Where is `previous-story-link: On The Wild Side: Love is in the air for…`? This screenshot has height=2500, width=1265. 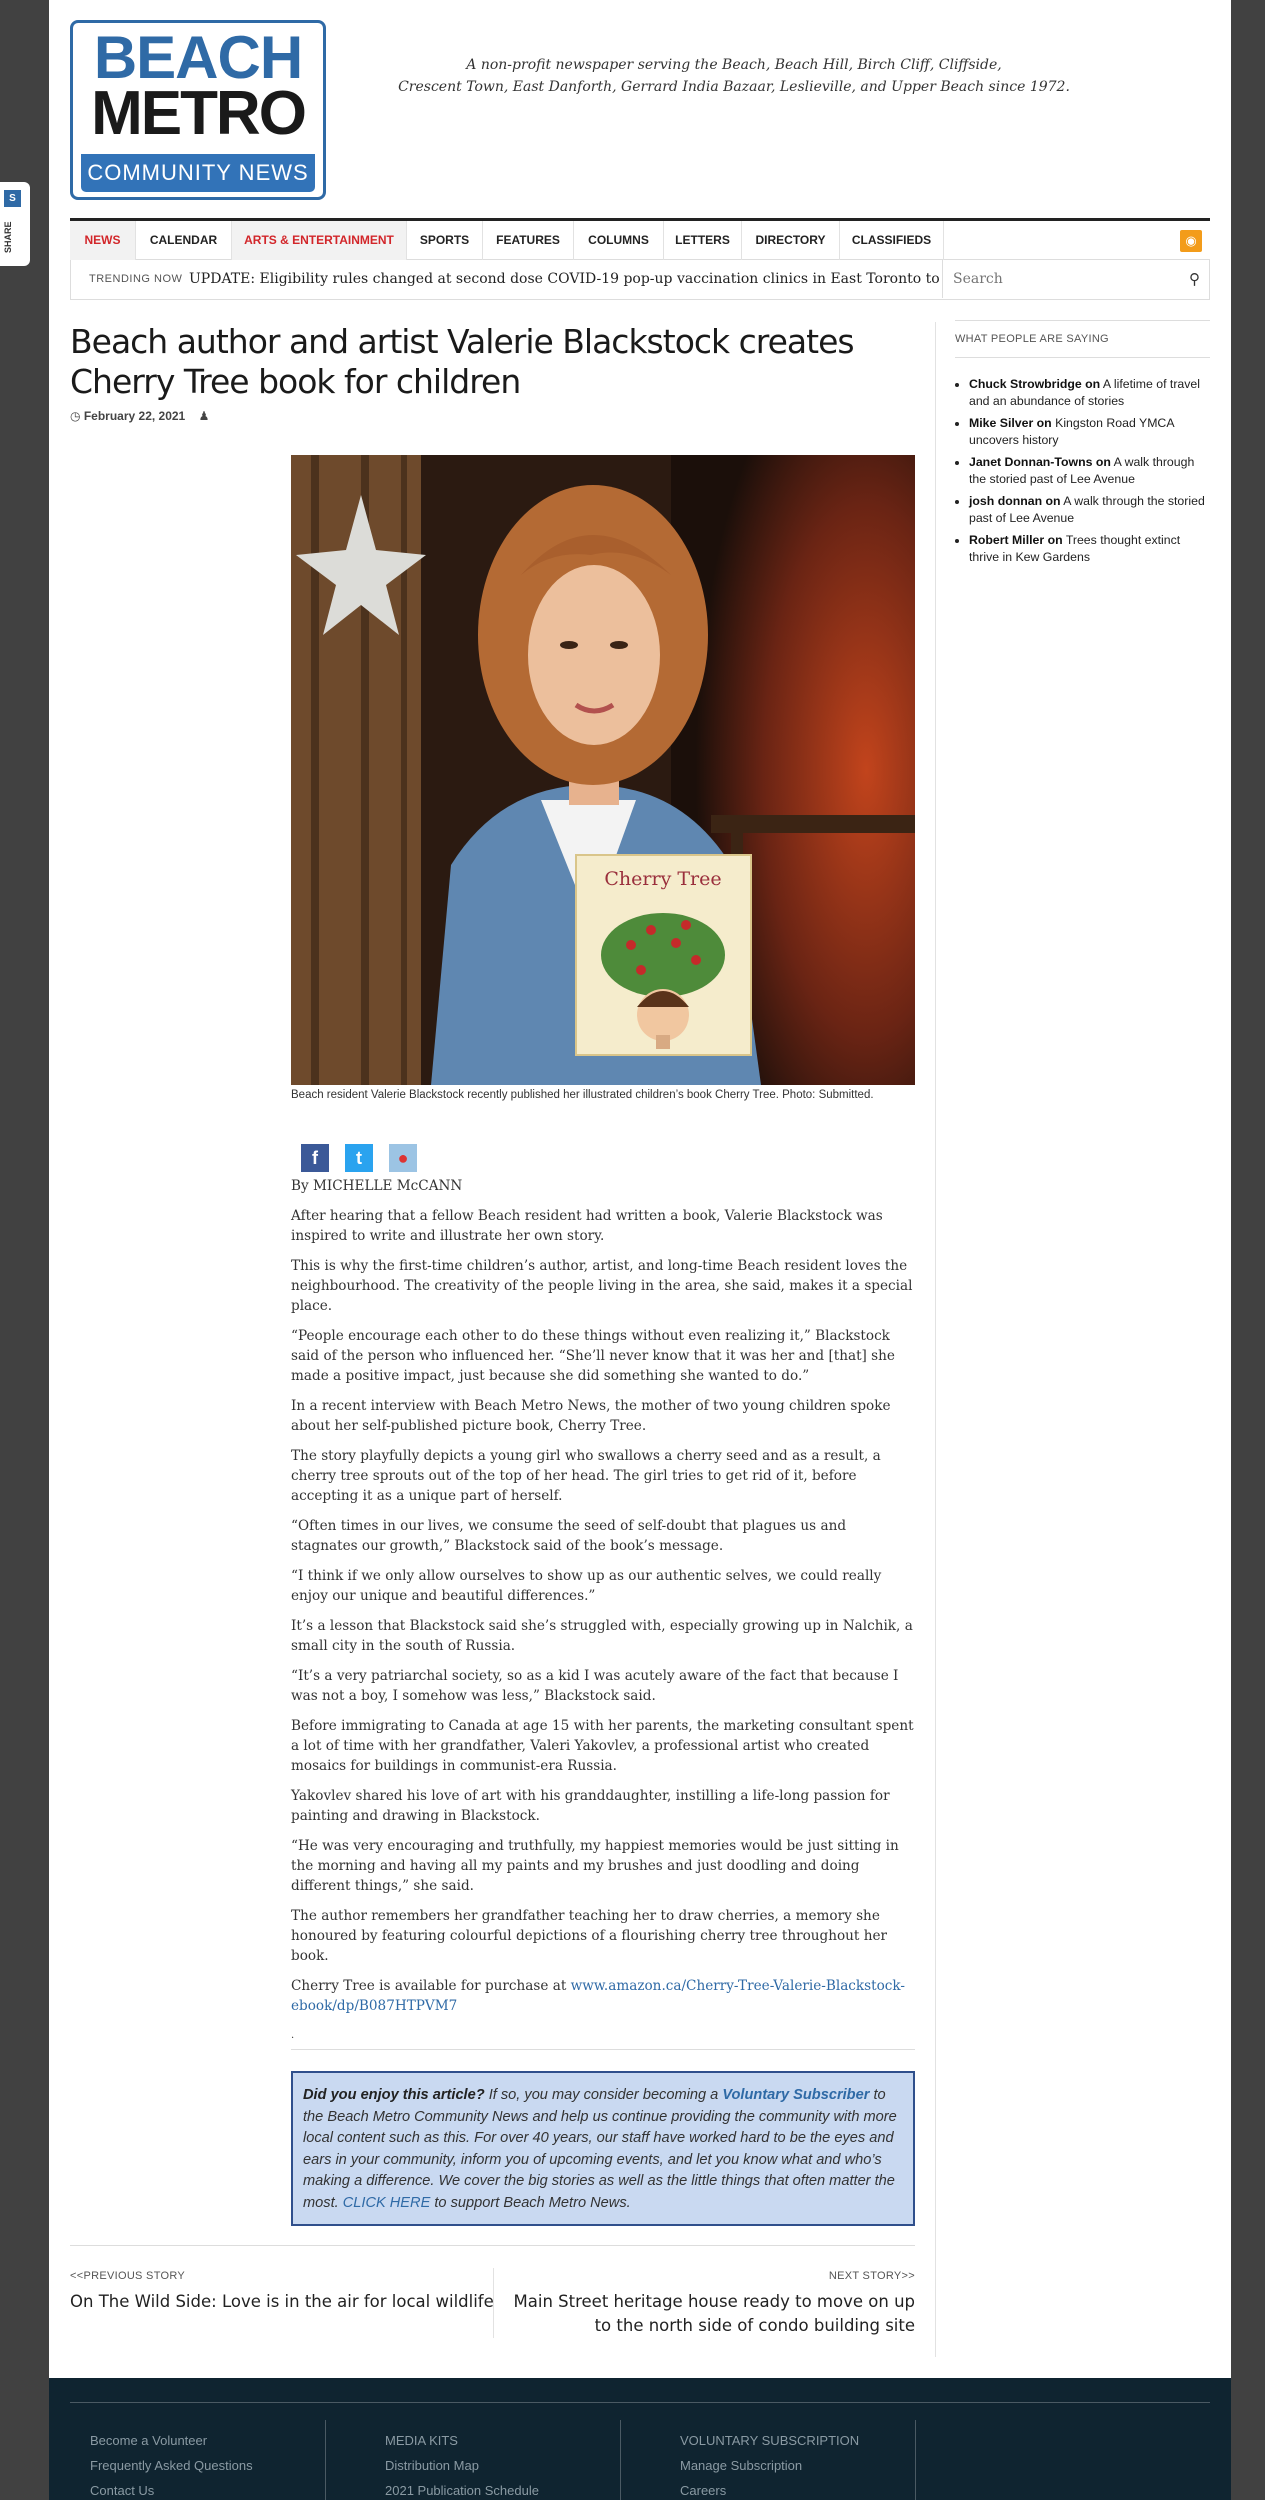
previous-story-link: On The Wild Side: Love is in the air for… is located at coordinates (285, 2302).